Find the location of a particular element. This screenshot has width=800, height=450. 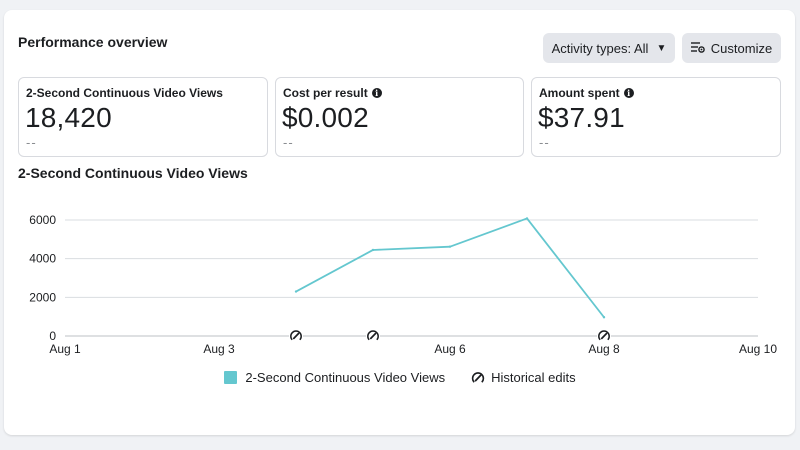

x-tick-label: Aug 6 is located at coordinates (450, 349).